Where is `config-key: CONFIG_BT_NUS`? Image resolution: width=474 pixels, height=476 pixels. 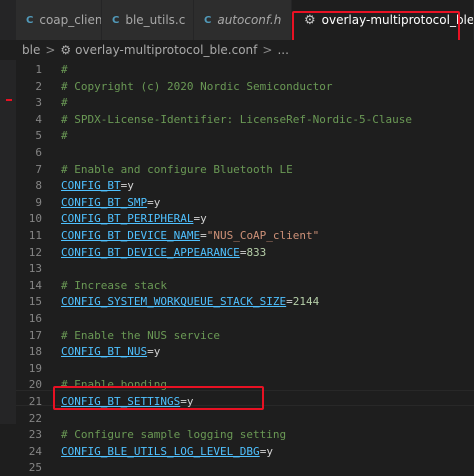 config-key: CONFIG_BT_NUS is located at coordinates (104, 352).